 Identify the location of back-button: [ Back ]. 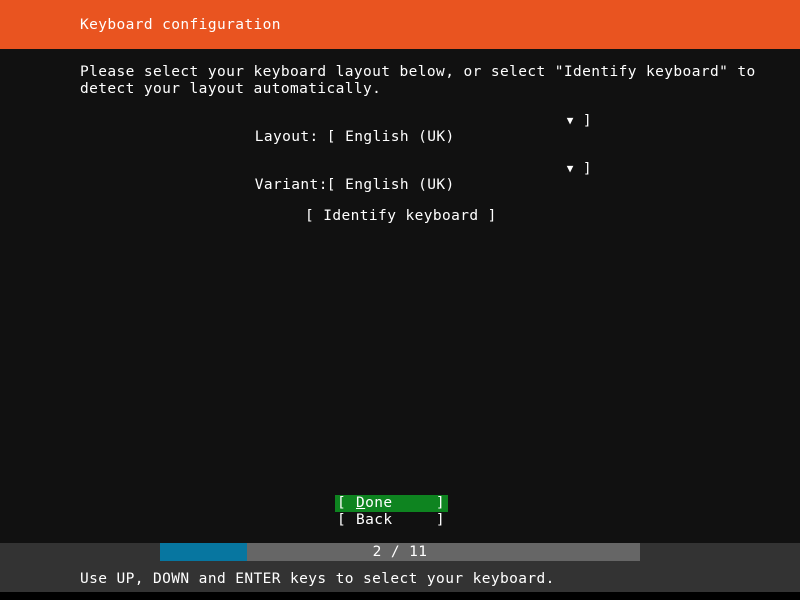
(391, 520).